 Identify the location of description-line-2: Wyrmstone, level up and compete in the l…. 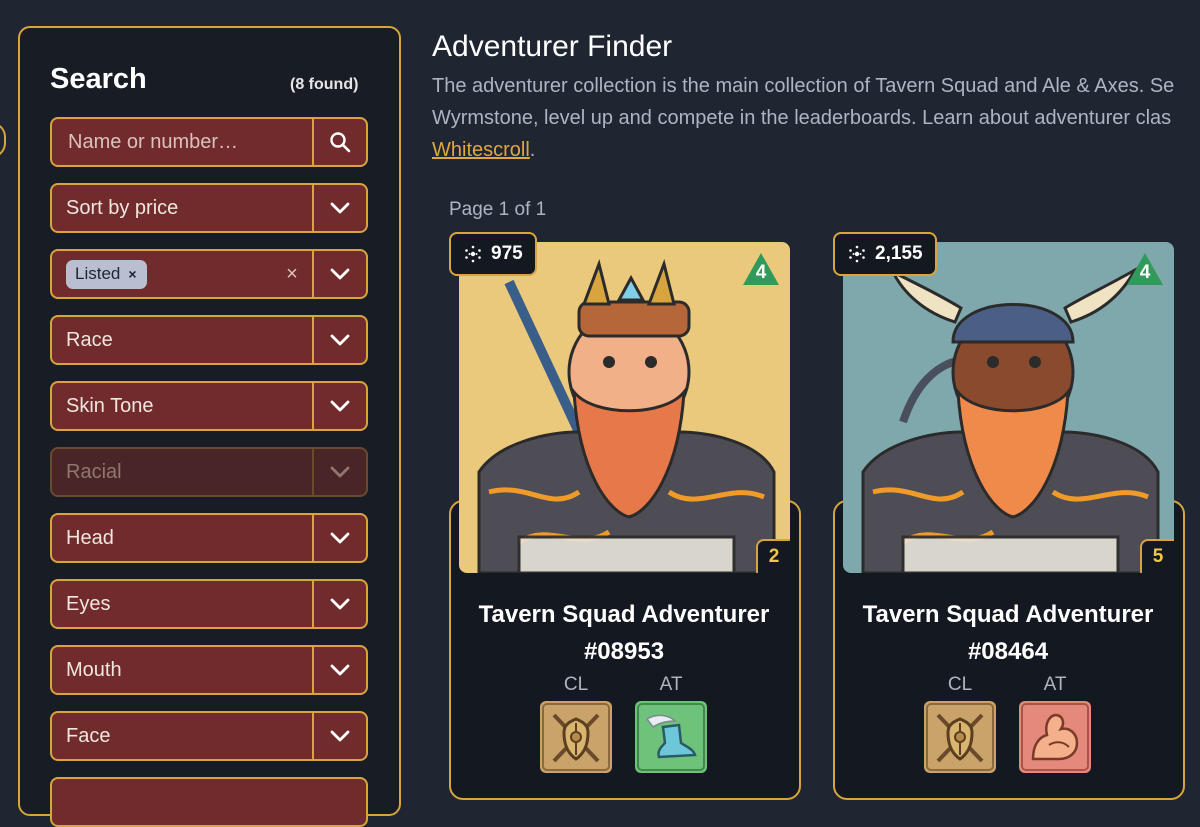
(802, 118).